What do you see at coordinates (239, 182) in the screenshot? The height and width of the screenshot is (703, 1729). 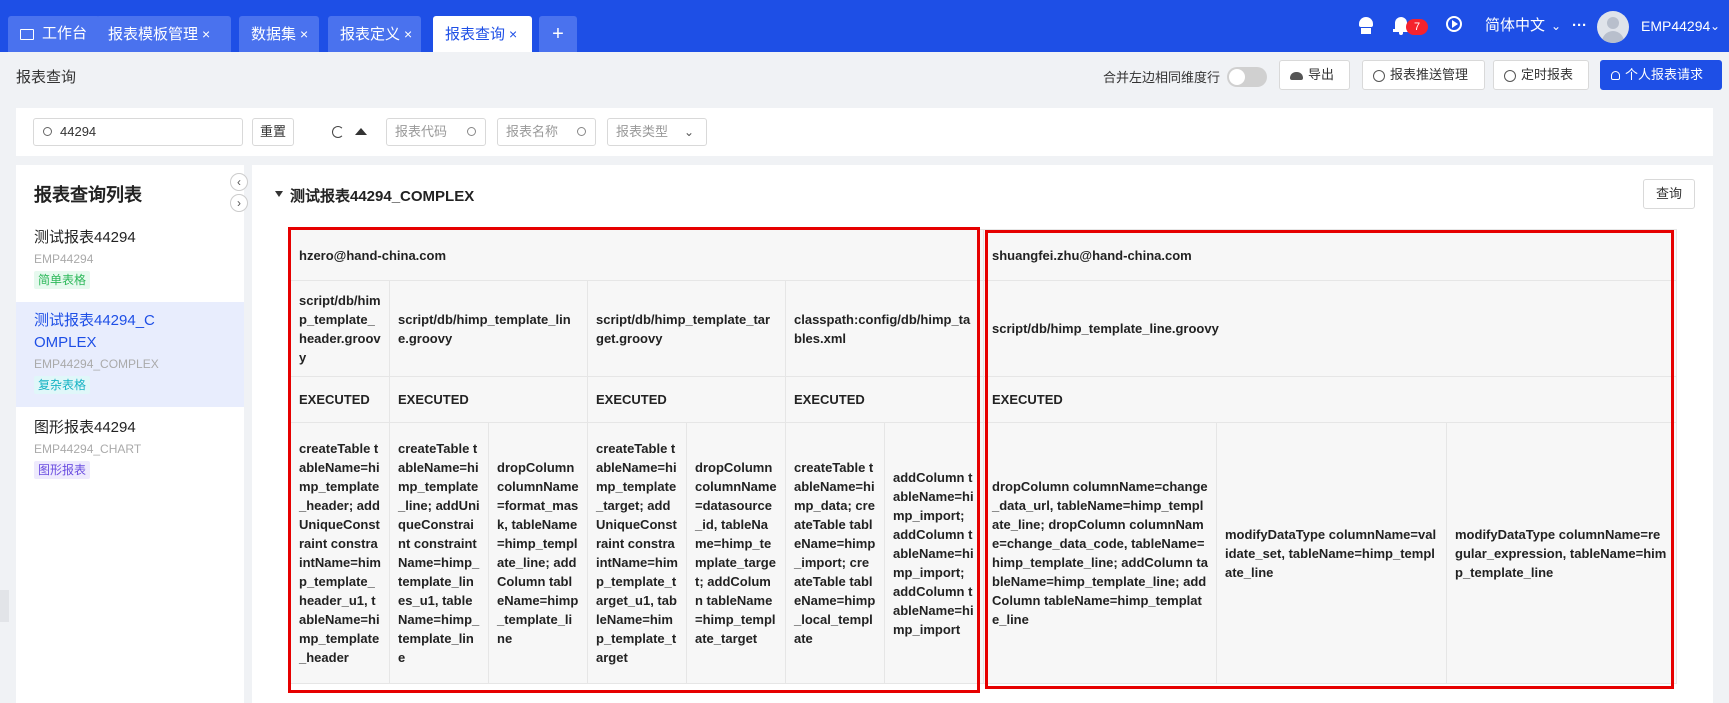 I see `collapse-left-icon: ‹` at bounding box center [239, 182].